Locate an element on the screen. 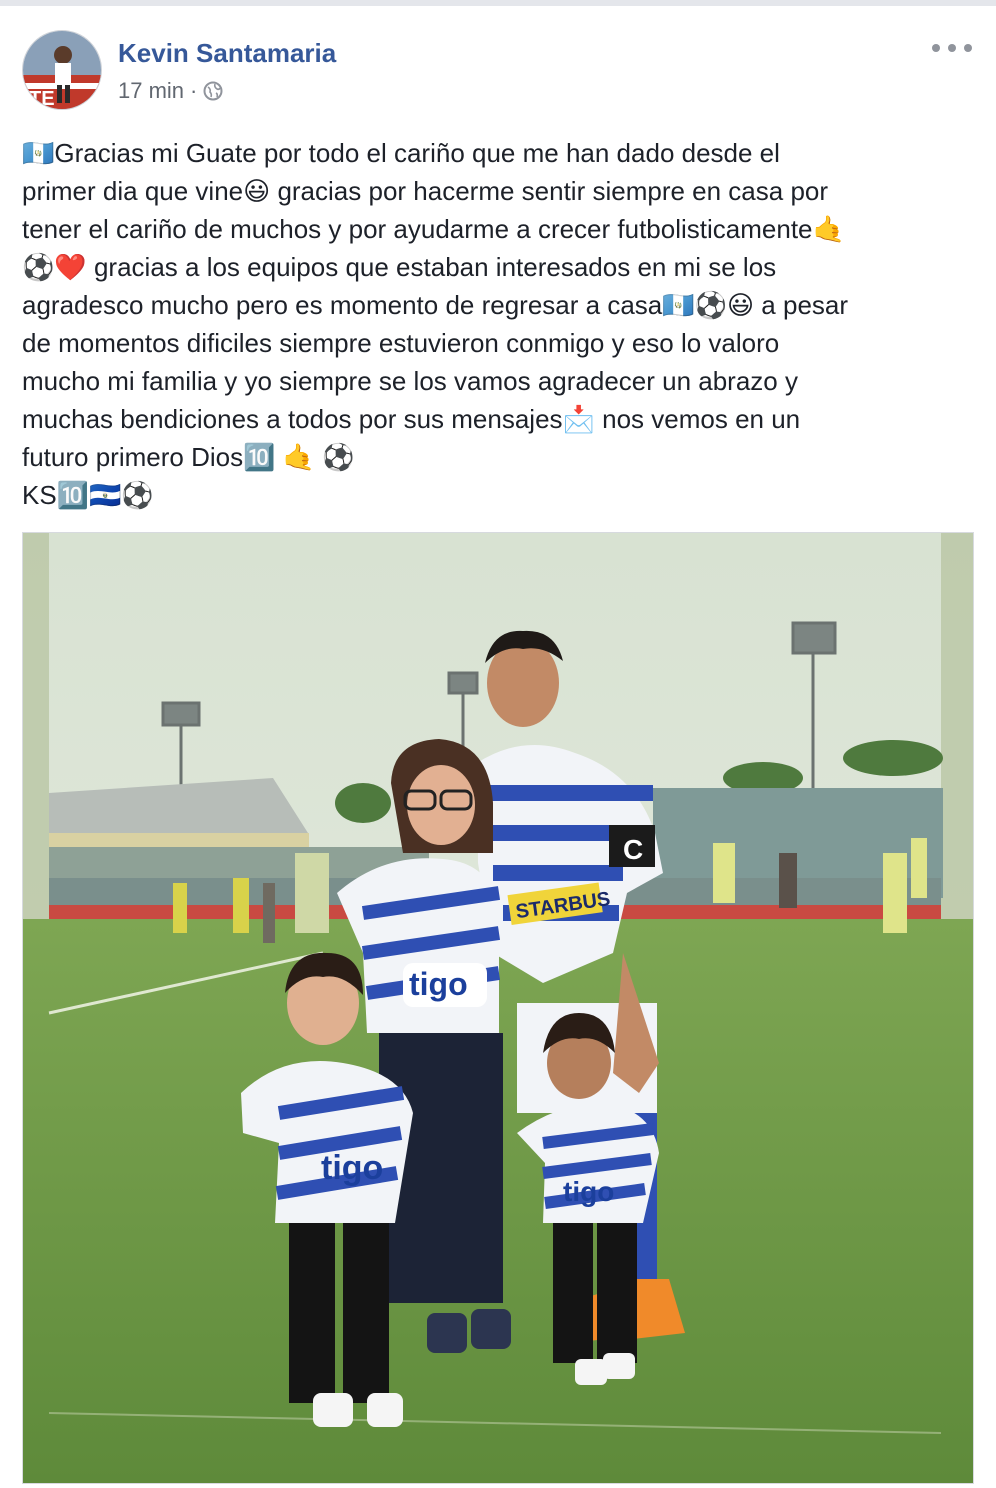 The image size is (996, 1488). author-name: Kevin Santamaria is located at coordinates (227, 53).